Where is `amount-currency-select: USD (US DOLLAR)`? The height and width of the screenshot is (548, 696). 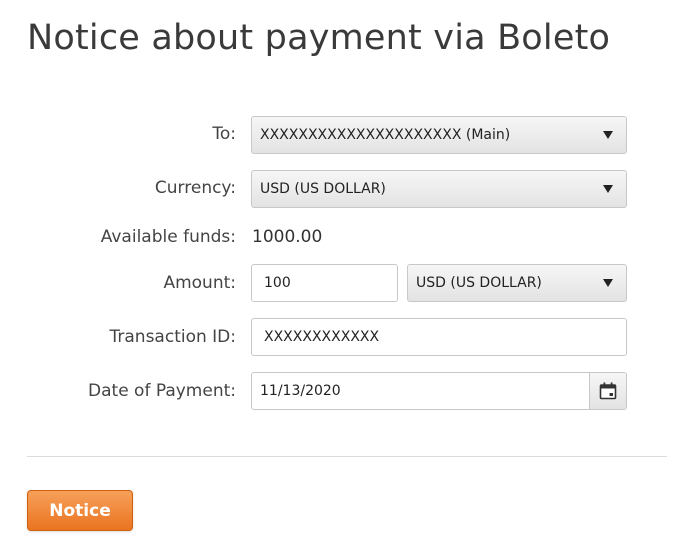
amount-currency-select: USD (US DOLLAR) is located at coordinates (517, 283).